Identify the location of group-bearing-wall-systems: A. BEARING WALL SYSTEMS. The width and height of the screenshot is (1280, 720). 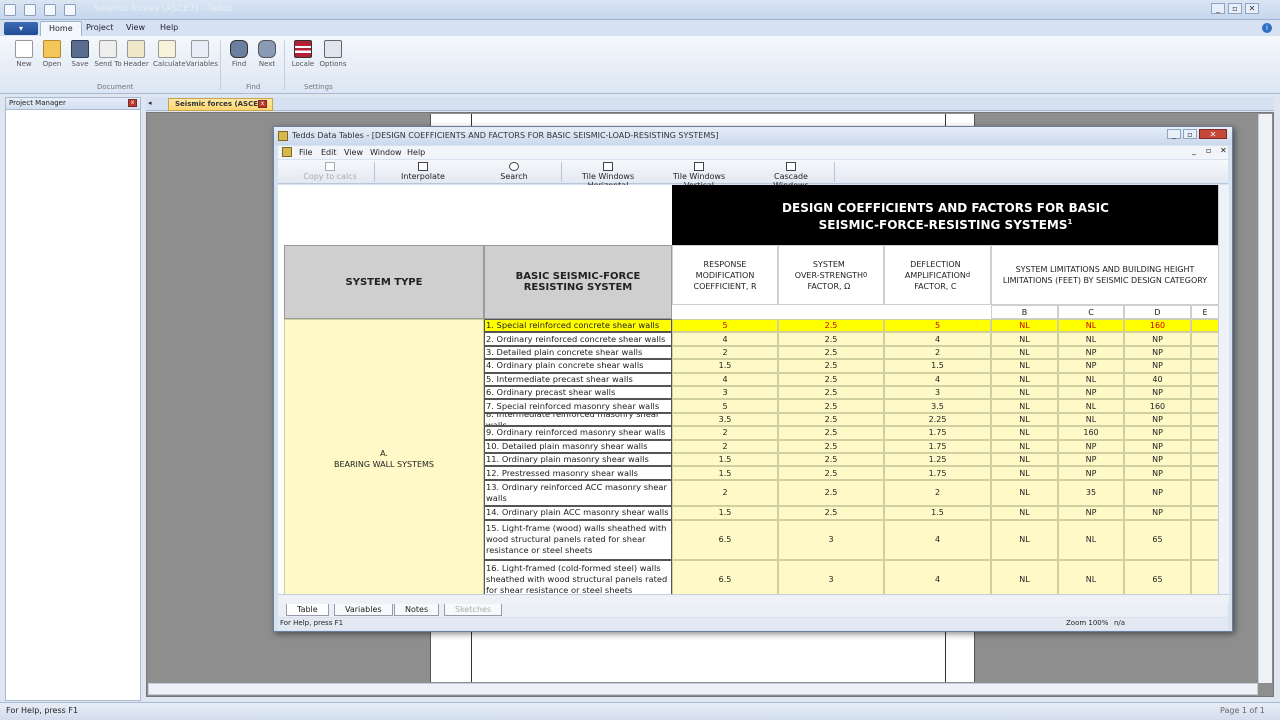
(384, 457).